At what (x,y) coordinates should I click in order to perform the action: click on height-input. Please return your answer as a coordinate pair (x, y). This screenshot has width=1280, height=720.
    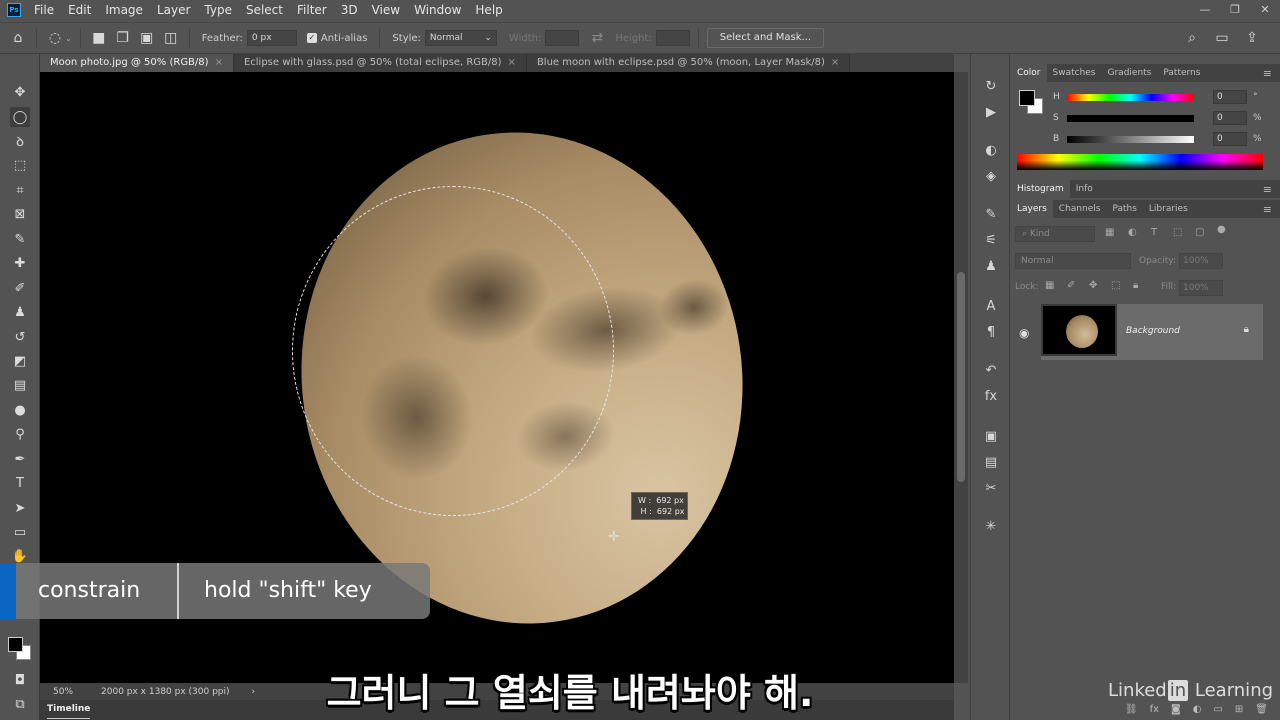
    Looking at the image, I should click on (672, 38).